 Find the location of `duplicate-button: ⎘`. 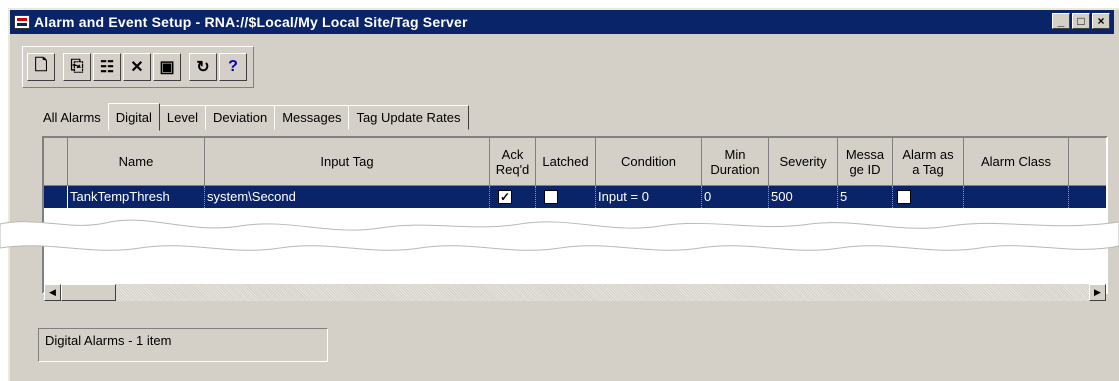

duplicate-button: ⎘ is located at coordinates (77, 67).